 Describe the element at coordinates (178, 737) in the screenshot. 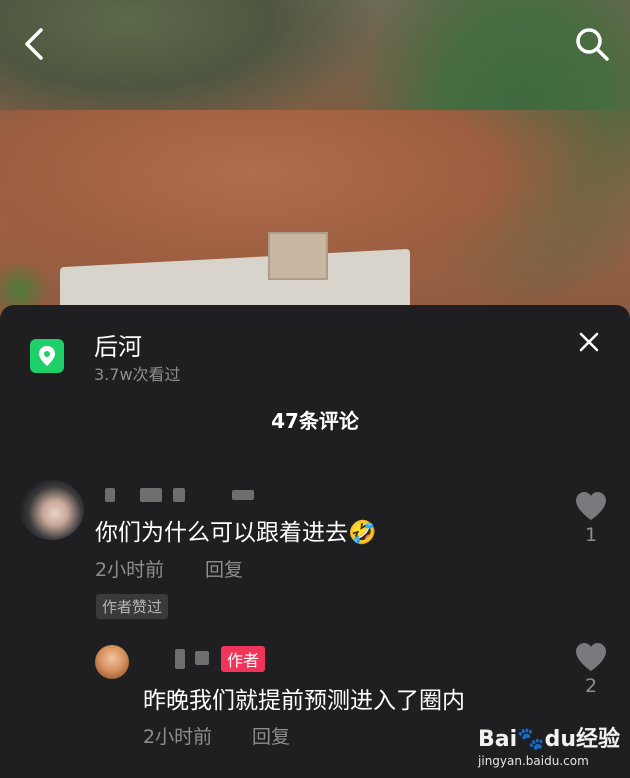

I see `reply-time: 2小时前` at that location.